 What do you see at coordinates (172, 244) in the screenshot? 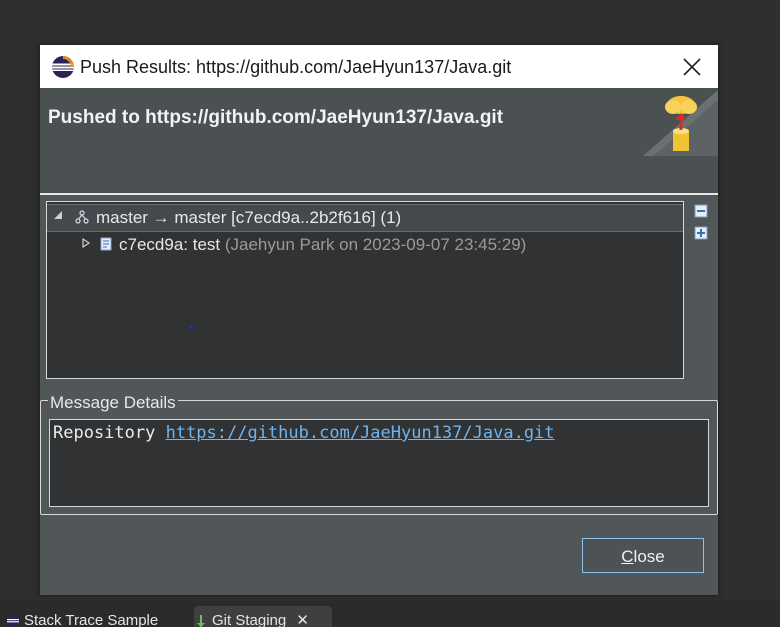
I see `commit-label: c7ecd9a: test` at bounding box center [172, 244].